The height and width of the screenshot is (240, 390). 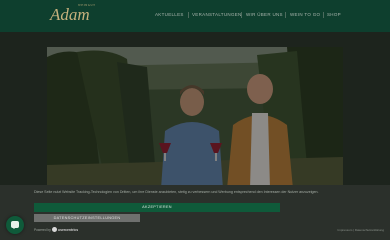 I want to click on brand-logo: WEINGUT Adam, so click(x=76, y=15).